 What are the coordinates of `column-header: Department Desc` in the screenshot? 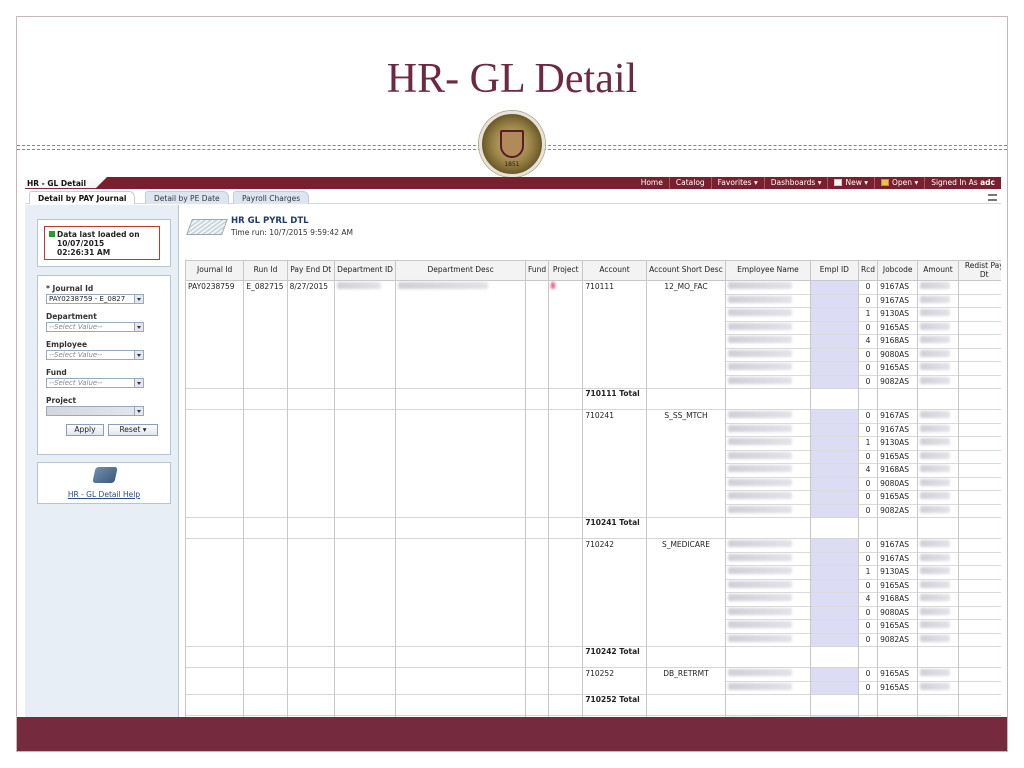 It's located at (461, 270).